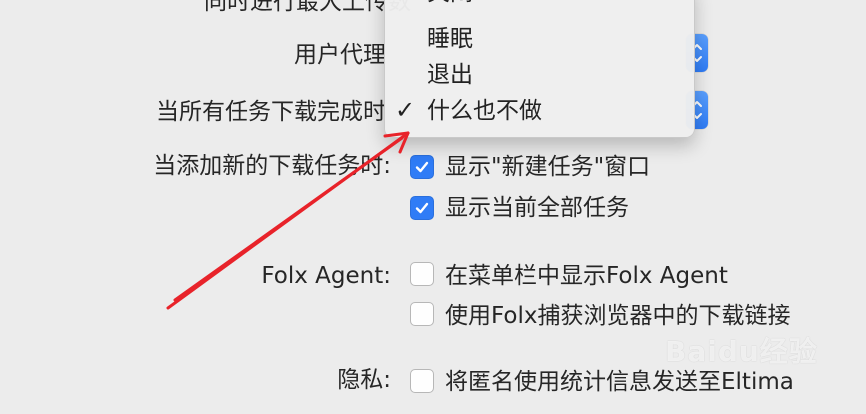  What do you see at coordinates (741, 351) in the screenshot?
I see `baidu-watermark: Baidu经验` at bounding box center [741, 351].